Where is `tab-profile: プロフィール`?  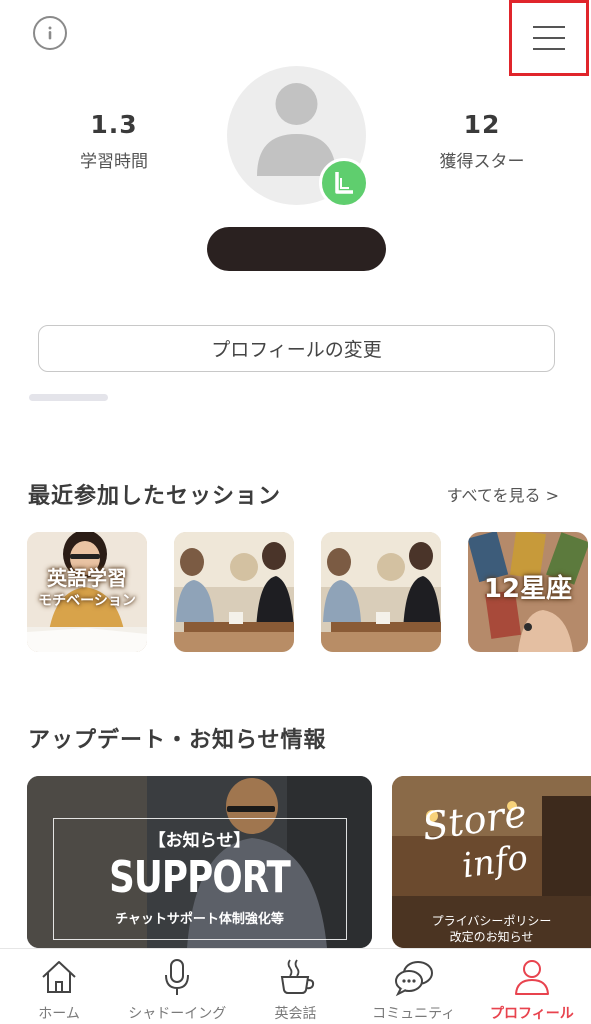
tab-profile: プロフィール is located at coordinates (532, 986).